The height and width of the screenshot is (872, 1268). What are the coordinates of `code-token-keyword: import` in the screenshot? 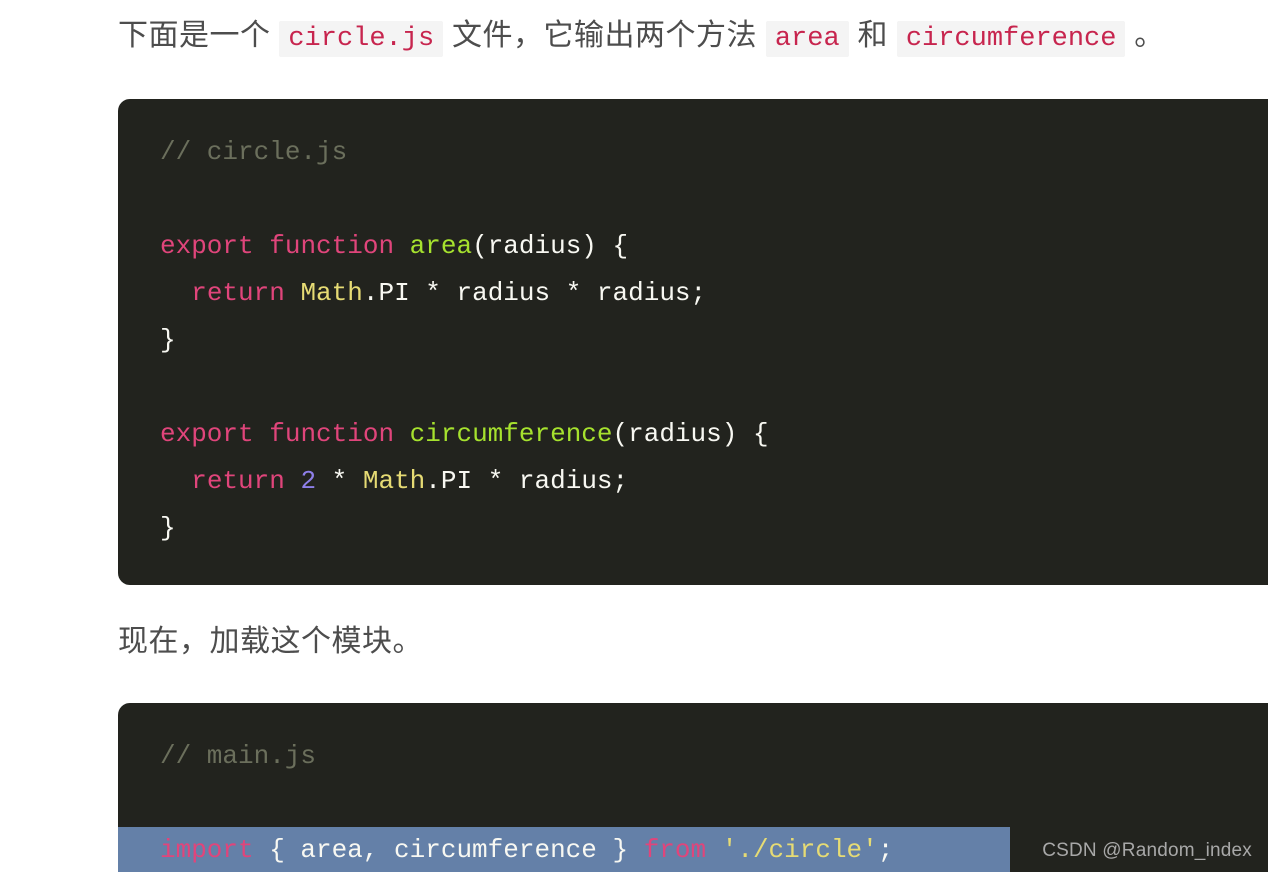 It's located at (207, 850).